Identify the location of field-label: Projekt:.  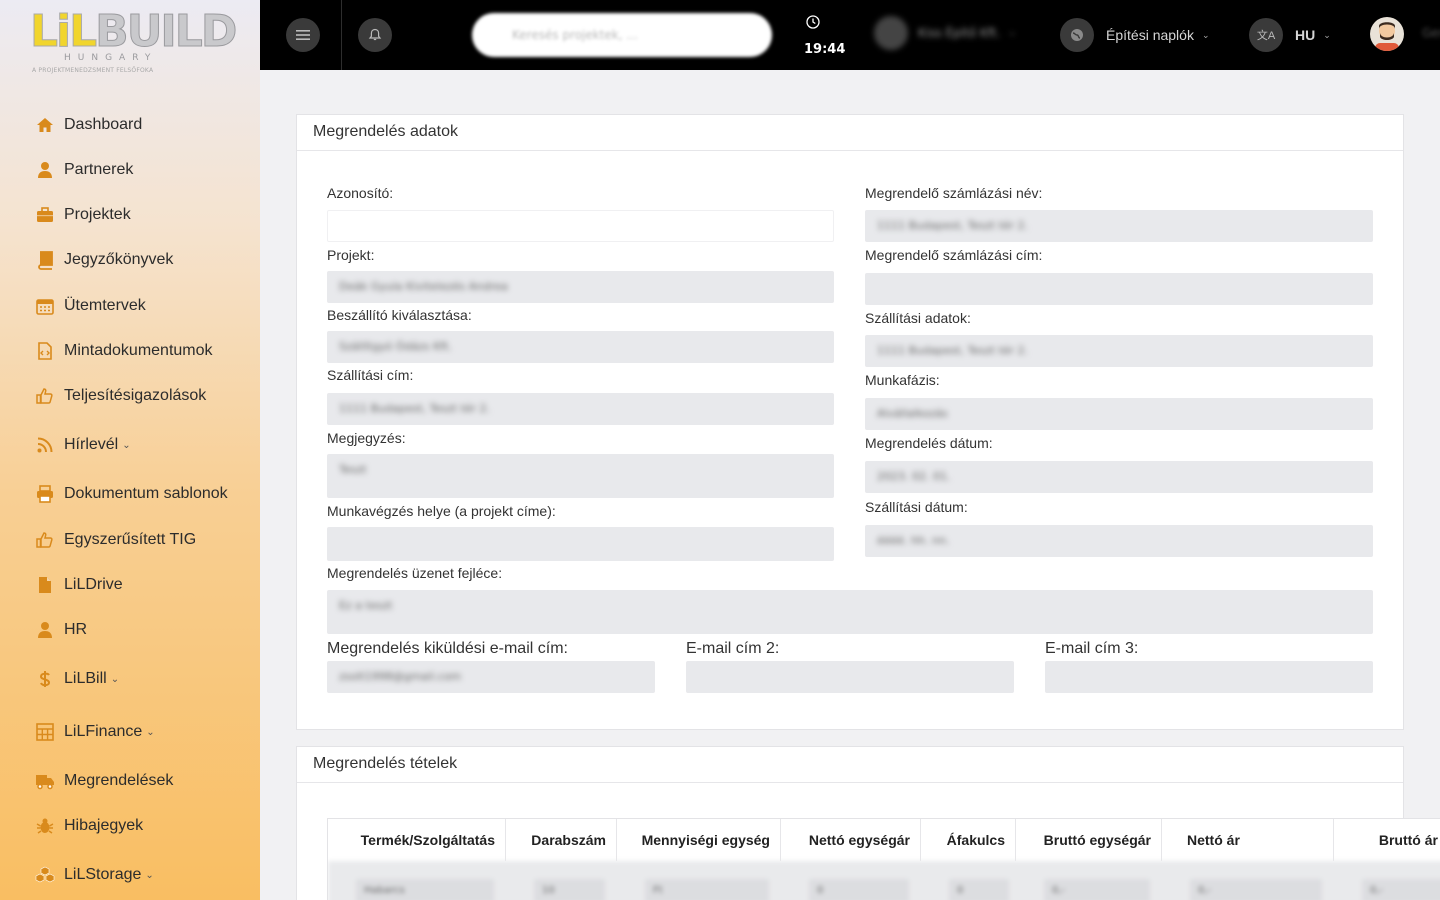
(351, 255).